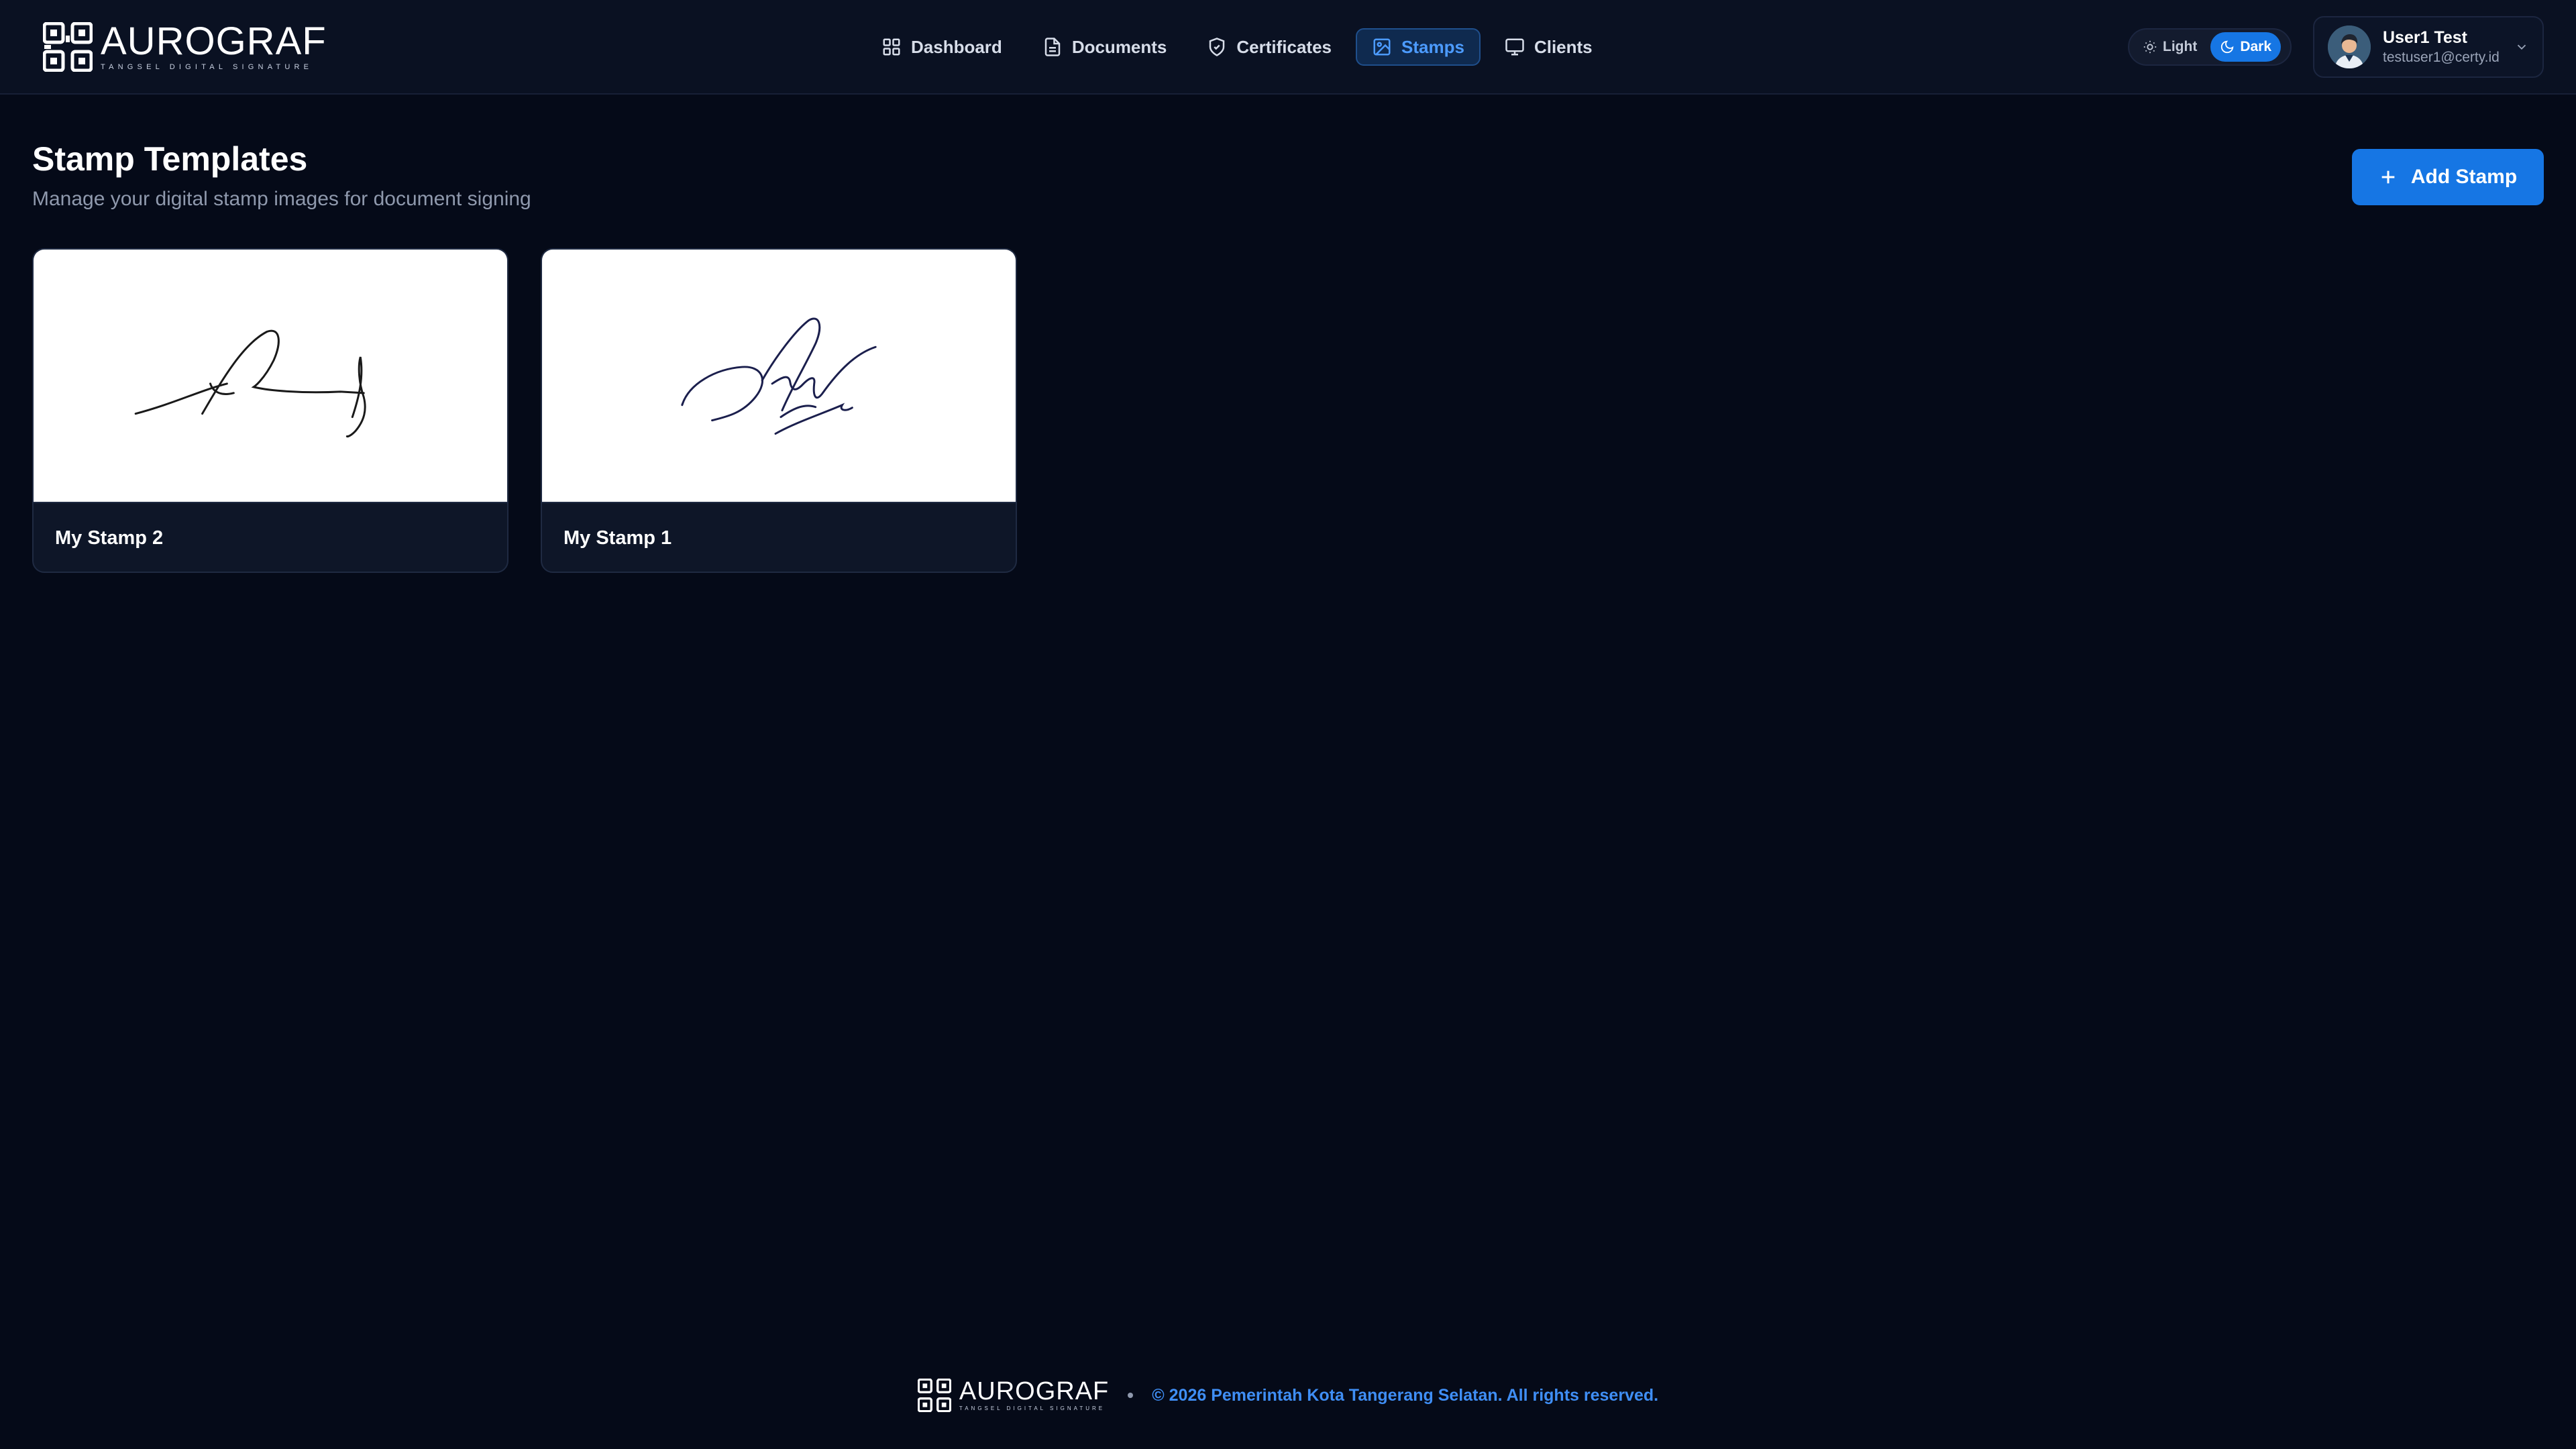 The height and width of the screenshot is (1449, 2576). I want to click on nav-item-label: Certificates, so click(1284, 46).